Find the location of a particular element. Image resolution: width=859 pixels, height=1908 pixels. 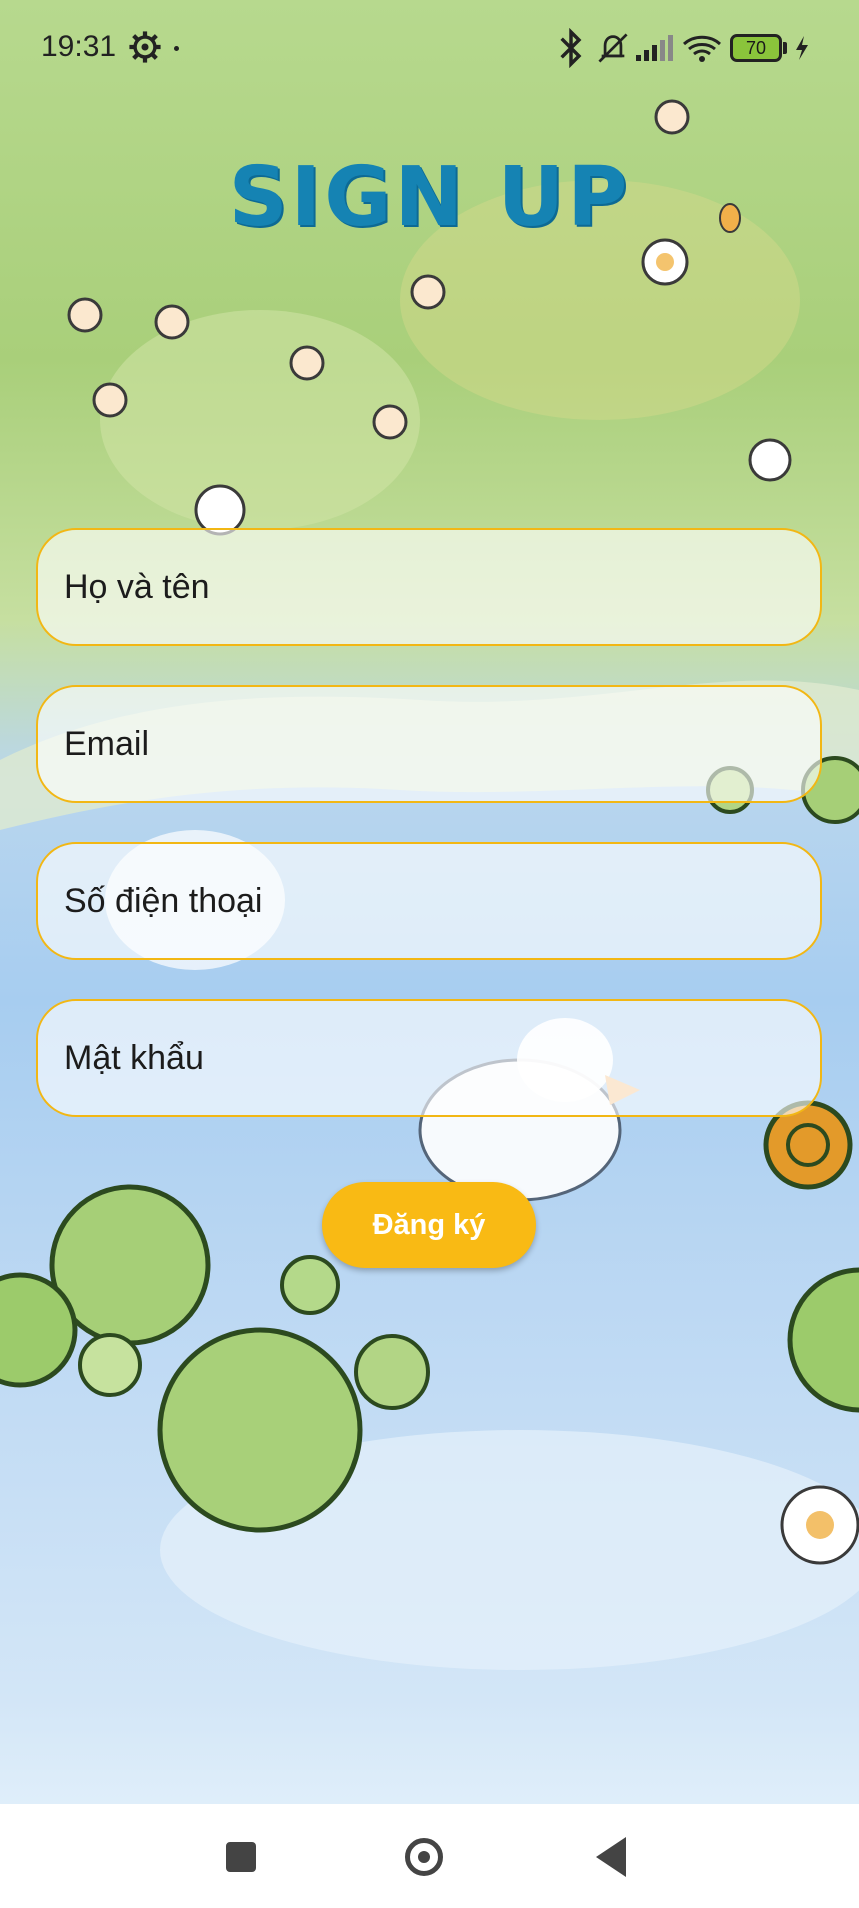

password-field: Mật khẩu is located at coordinates (429, 1058).